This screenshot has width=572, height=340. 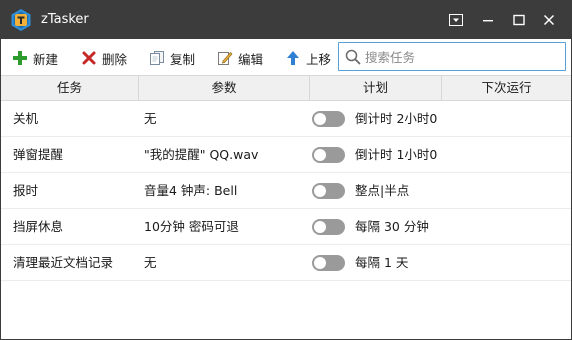 I want to click on search-icon, so click(x=353, y=57).